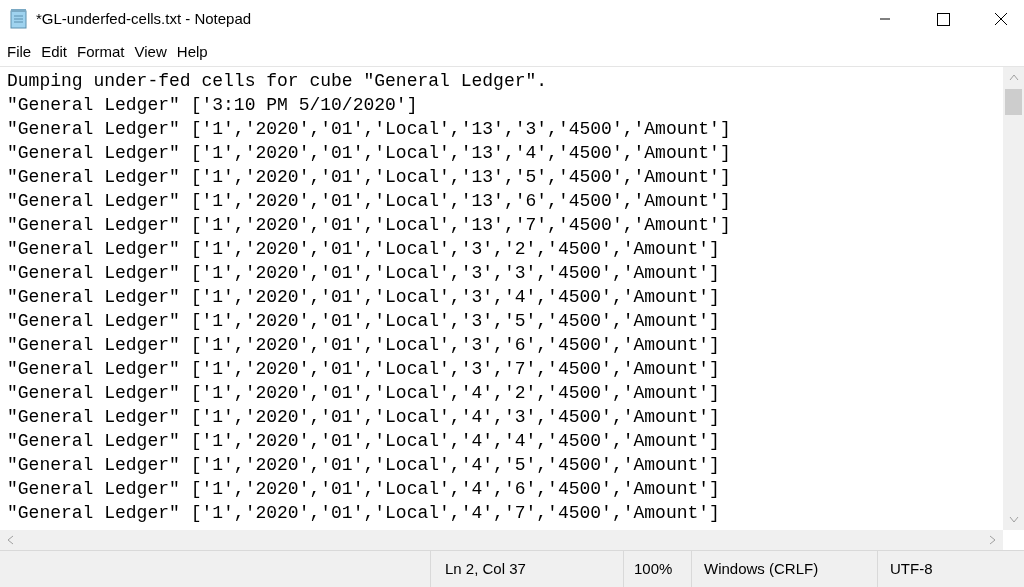  I want to click on menu-item: Edit, so click(54, 52).